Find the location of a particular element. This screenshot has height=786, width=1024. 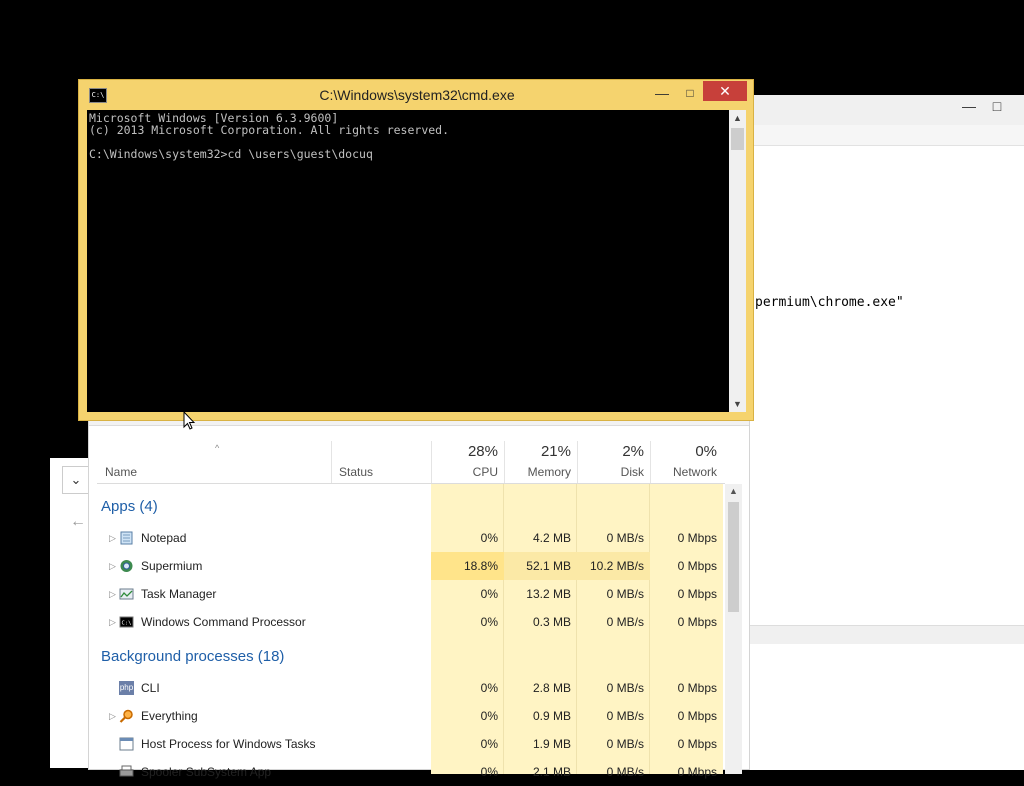

process-name: Windows Command Processor is located at coordinates (223, 622).